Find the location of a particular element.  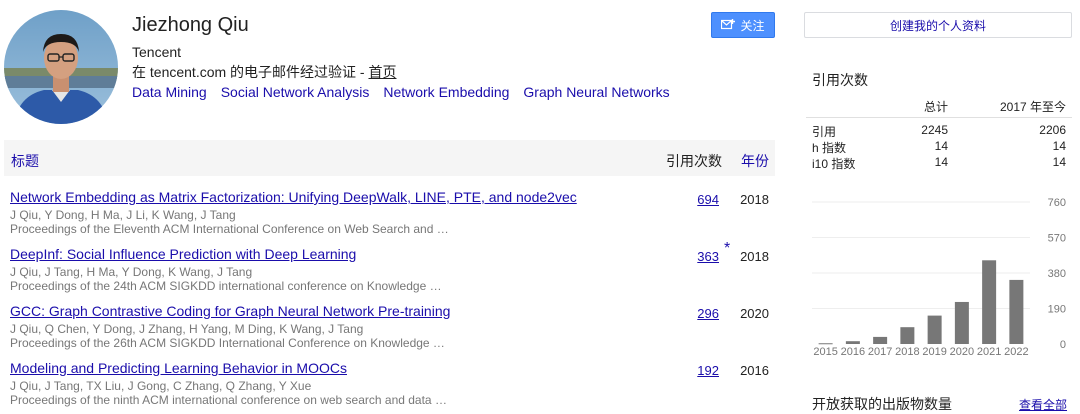

stats-column-all: 总计 is located at coordinates (935, 107).